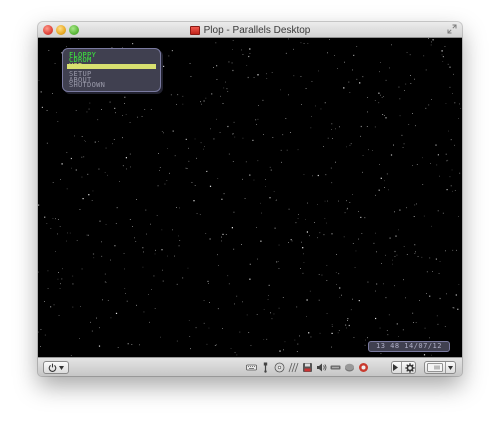  What do you see at coordinates (279, 367) in the screenshot?
I see `cd-icon` at bounding box center [279, 367].